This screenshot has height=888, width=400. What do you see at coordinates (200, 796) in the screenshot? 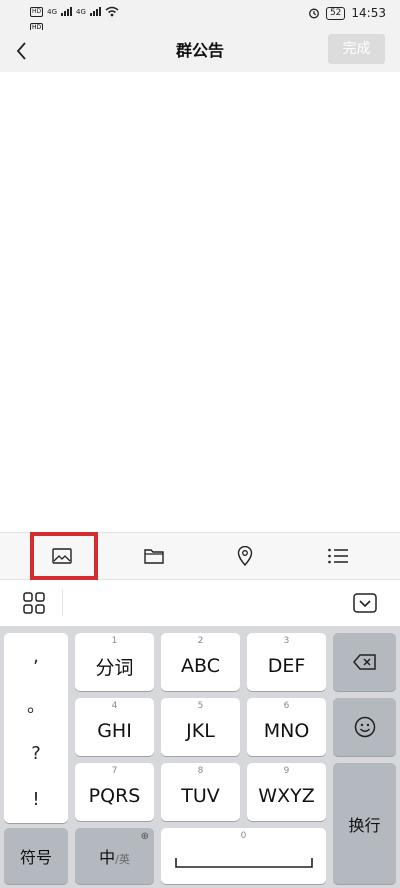
I see `key-8-label: TUV` at bounding box center [200, 796].